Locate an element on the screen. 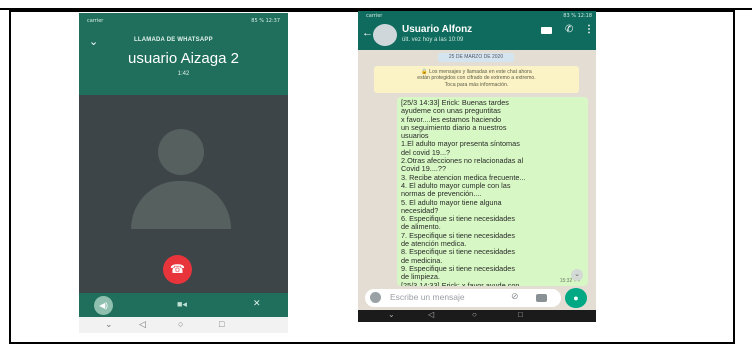 This screenshot has width=752, height=347. status-battery-time: 85 % 12:37 is located at coordinates (265, 21).